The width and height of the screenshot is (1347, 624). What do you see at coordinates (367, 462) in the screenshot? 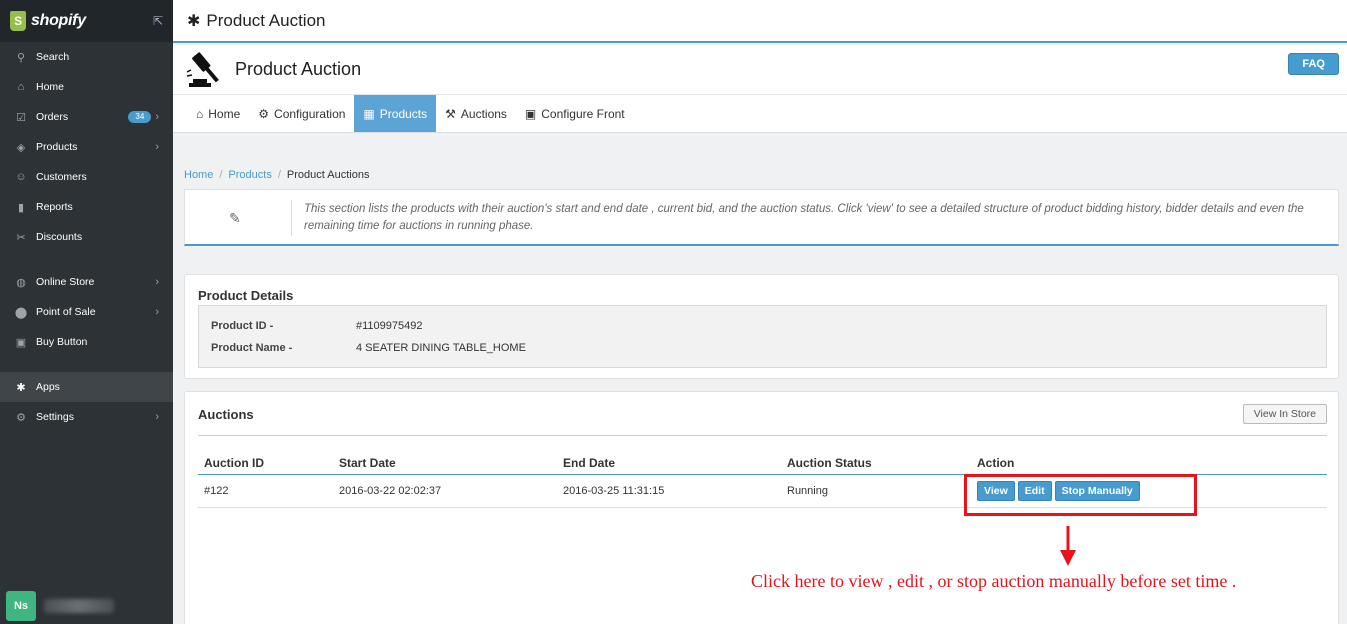
I see `column-header: Start Date` at bounding box center [367, 462].